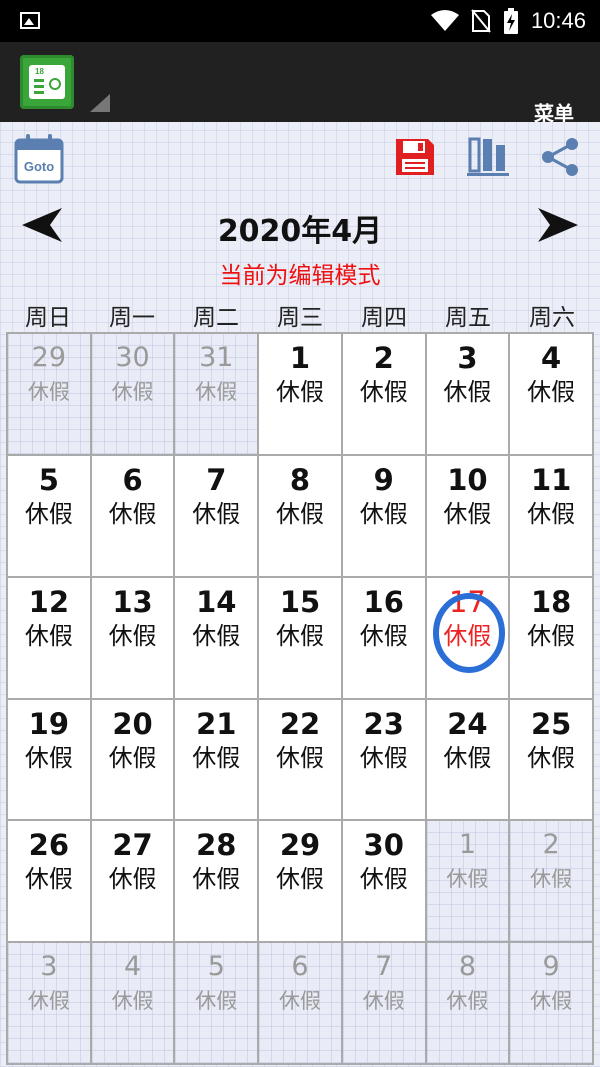 Image resolution: width=600 pixels, height=1067 pixels. I want to click on day-number: 15, so click(300, 601).